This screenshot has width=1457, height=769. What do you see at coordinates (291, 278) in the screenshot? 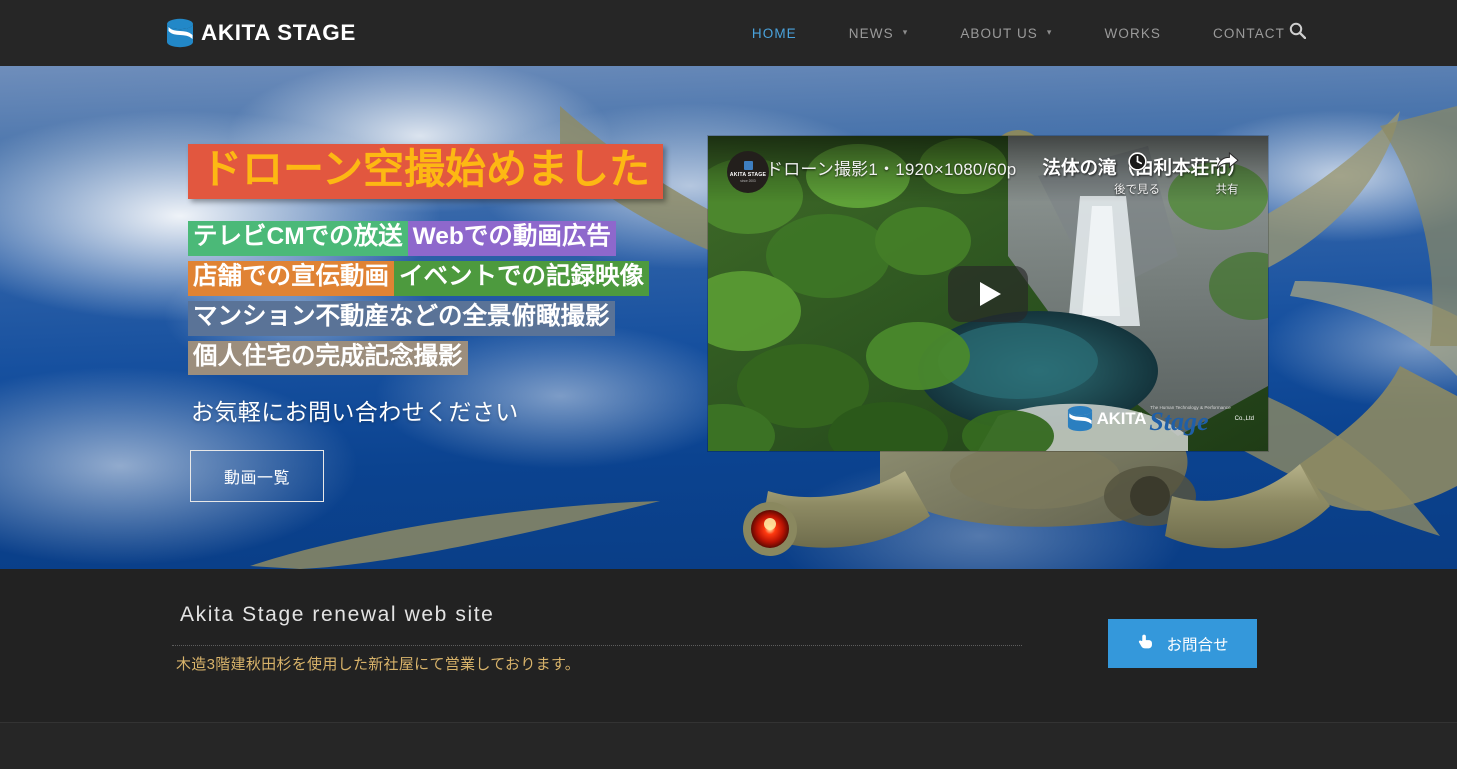
I see `hero-chip: 店舗での宣伝動画` at bounding box center [291, 278].